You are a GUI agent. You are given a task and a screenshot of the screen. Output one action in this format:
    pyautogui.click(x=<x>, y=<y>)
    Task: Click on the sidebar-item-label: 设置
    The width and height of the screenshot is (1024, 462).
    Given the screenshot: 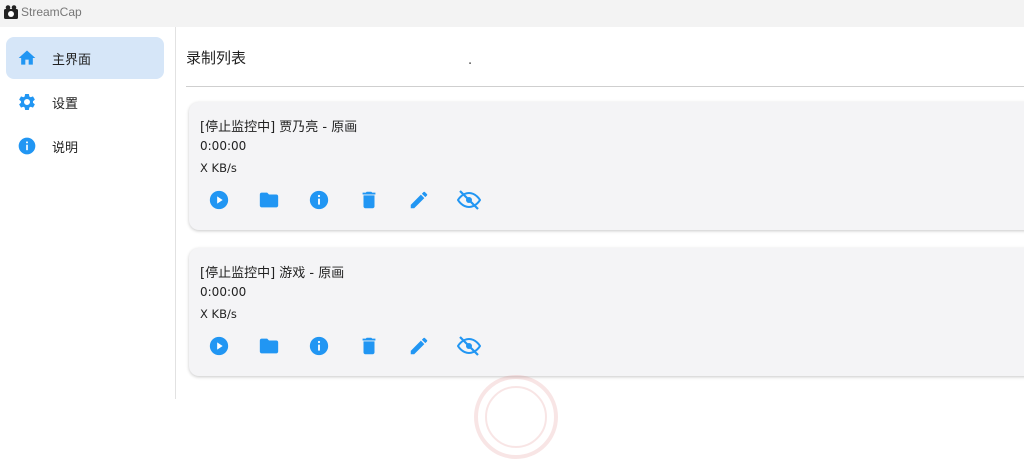 What is the action you would take?
    pyautogui.click(x=65, y=104)
    